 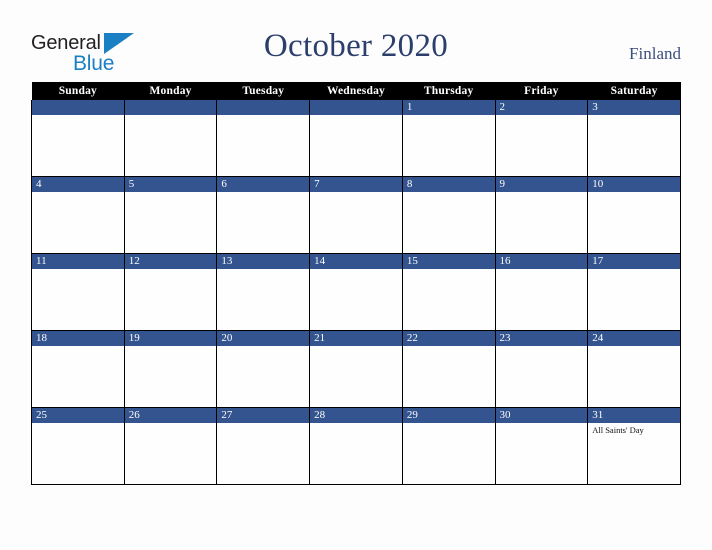 What do you see at coordinates (448, 215) in the screenshot?
I see `day-cell-8: 8` at bounding box center [448, 215].